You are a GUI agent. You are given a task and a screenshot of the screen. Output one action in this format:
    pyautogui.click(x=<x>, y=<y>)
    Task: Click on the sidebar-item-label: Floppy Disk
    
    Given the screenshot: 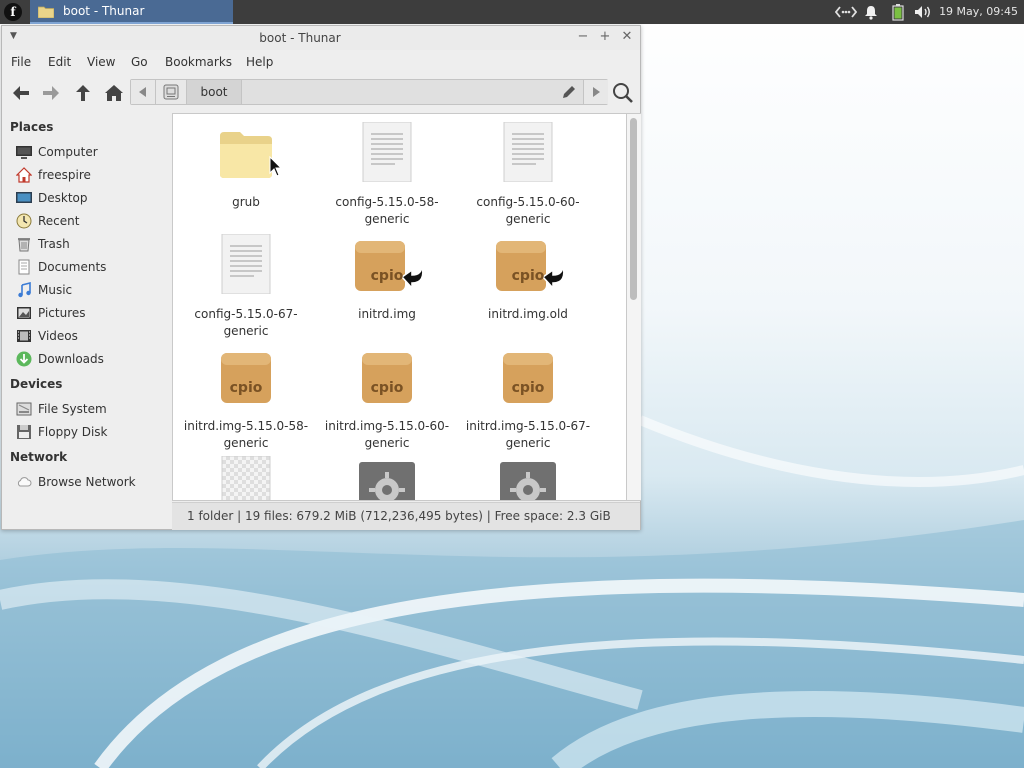 What is the action you would take?
    pyautogui.click(x=73, y=432)
    